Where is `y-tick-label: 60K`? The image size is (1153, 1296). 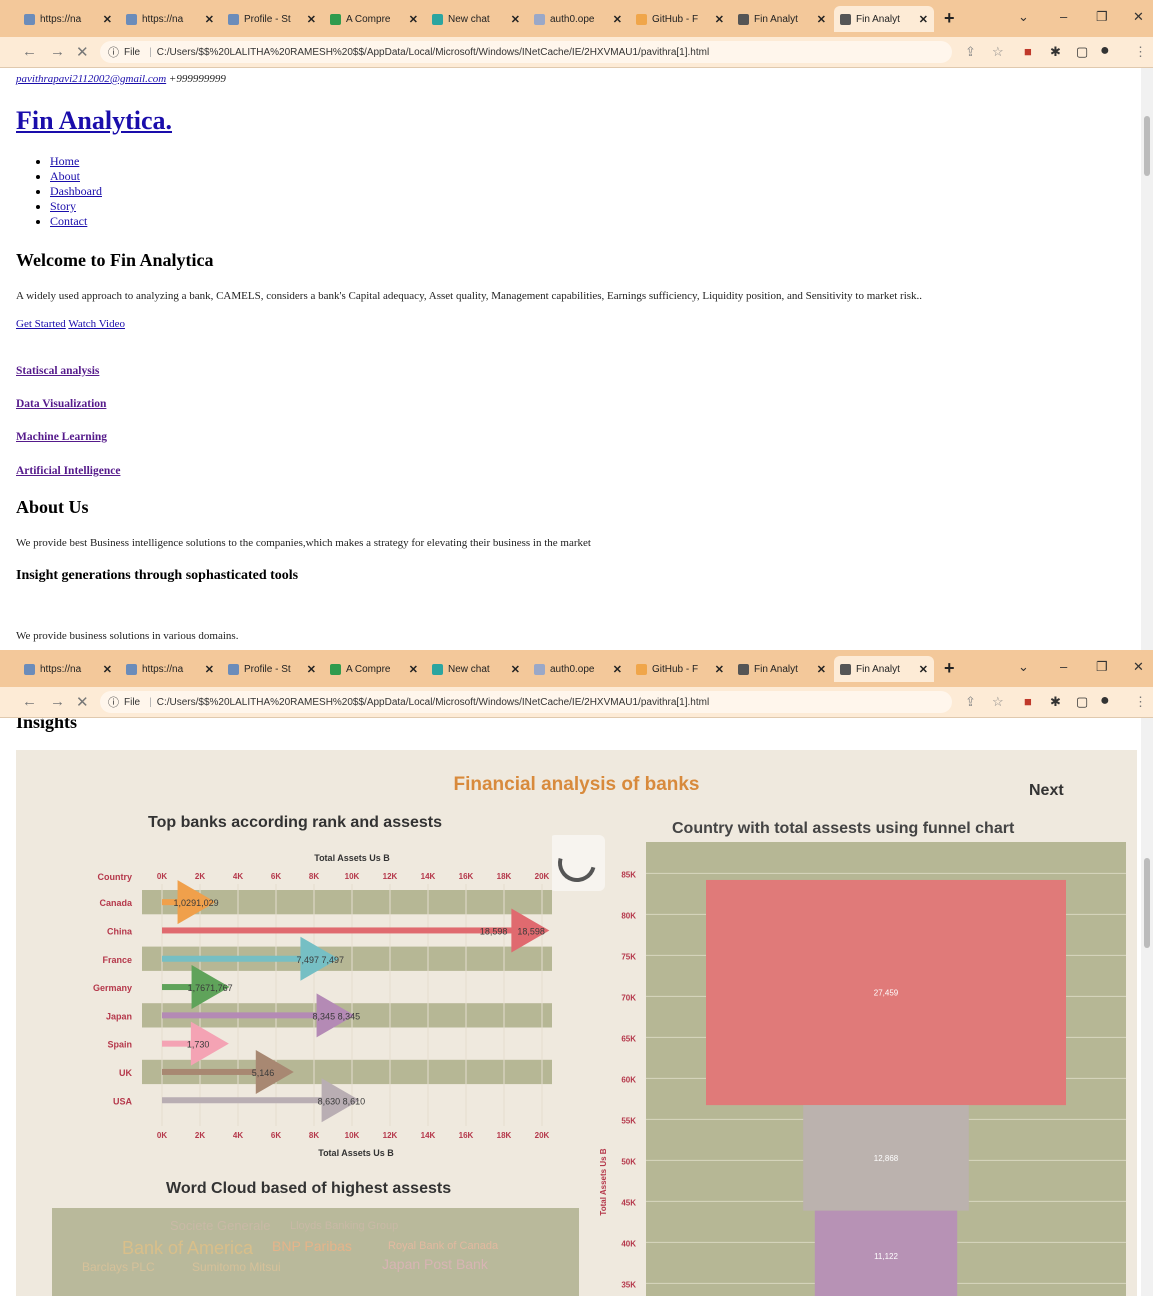 y-tick-label: 60K is located at coordinates (628, 1079).